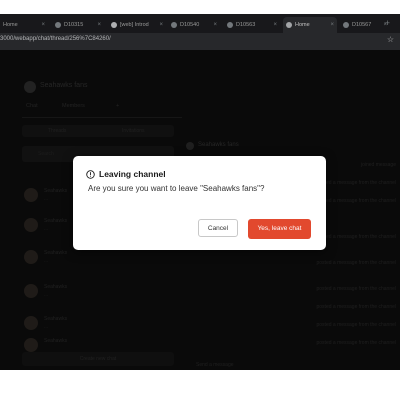  I want to click on info-circle-icon, so click(90, 174).